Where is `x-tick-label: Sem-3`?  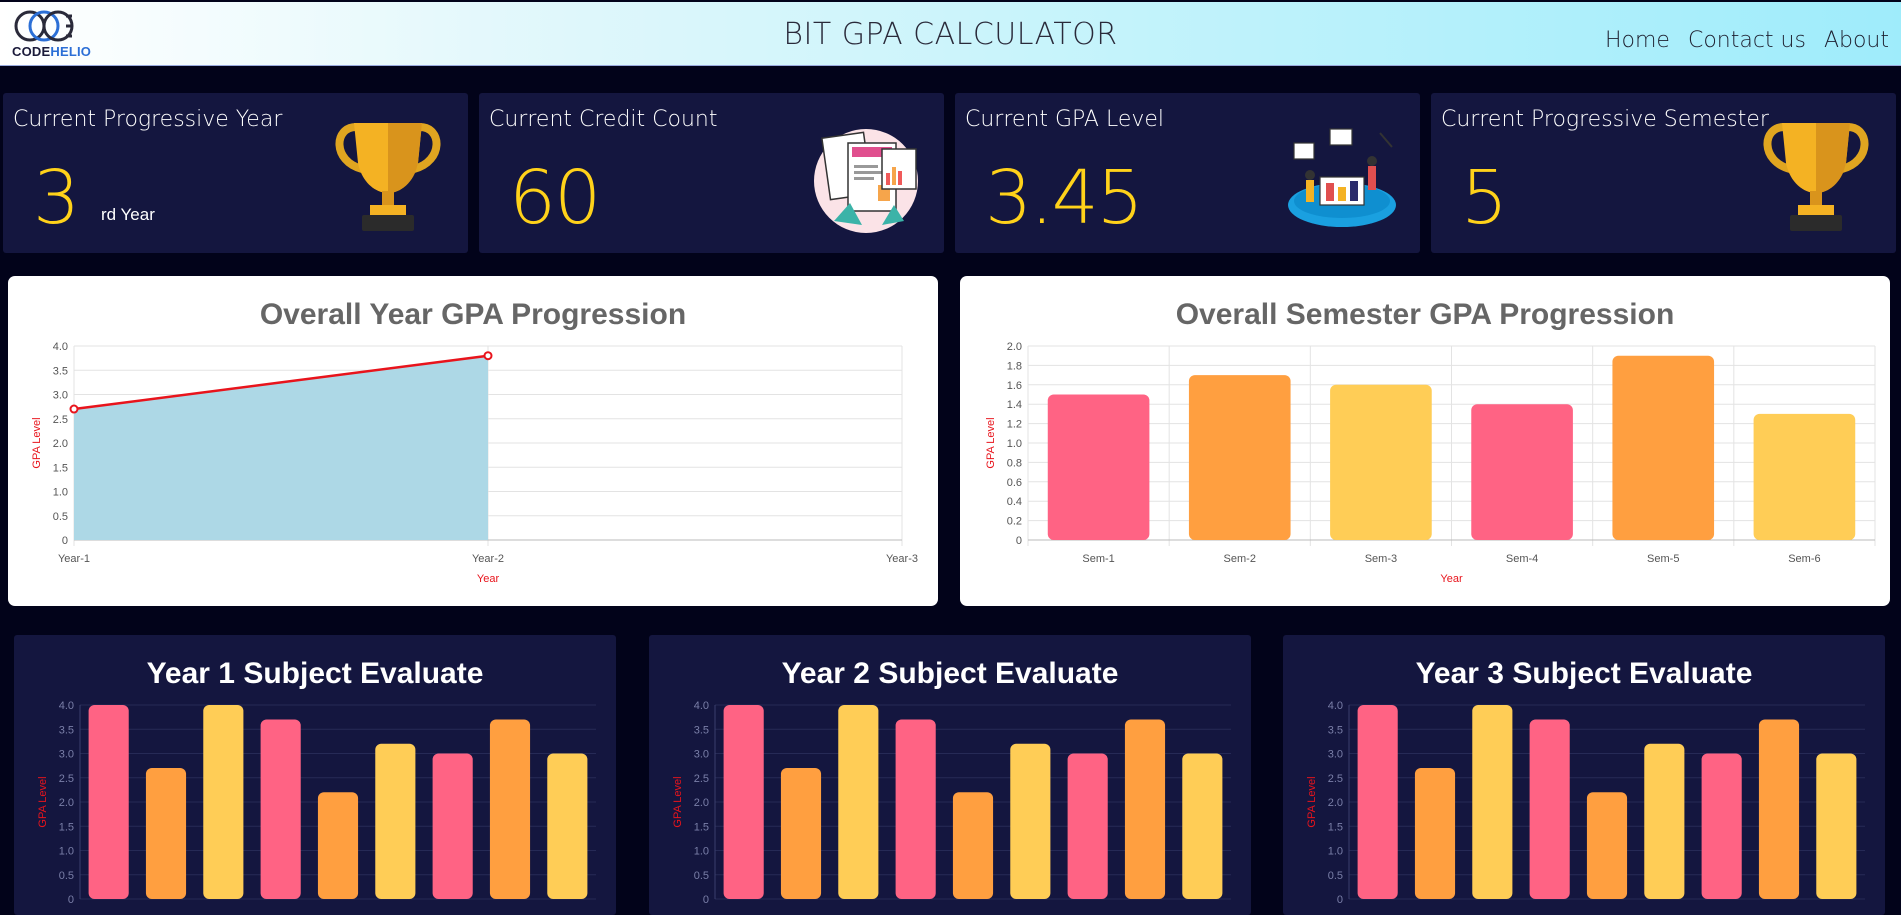
x-tick-label: Sem-3 is located at coordinates (1381, 559).